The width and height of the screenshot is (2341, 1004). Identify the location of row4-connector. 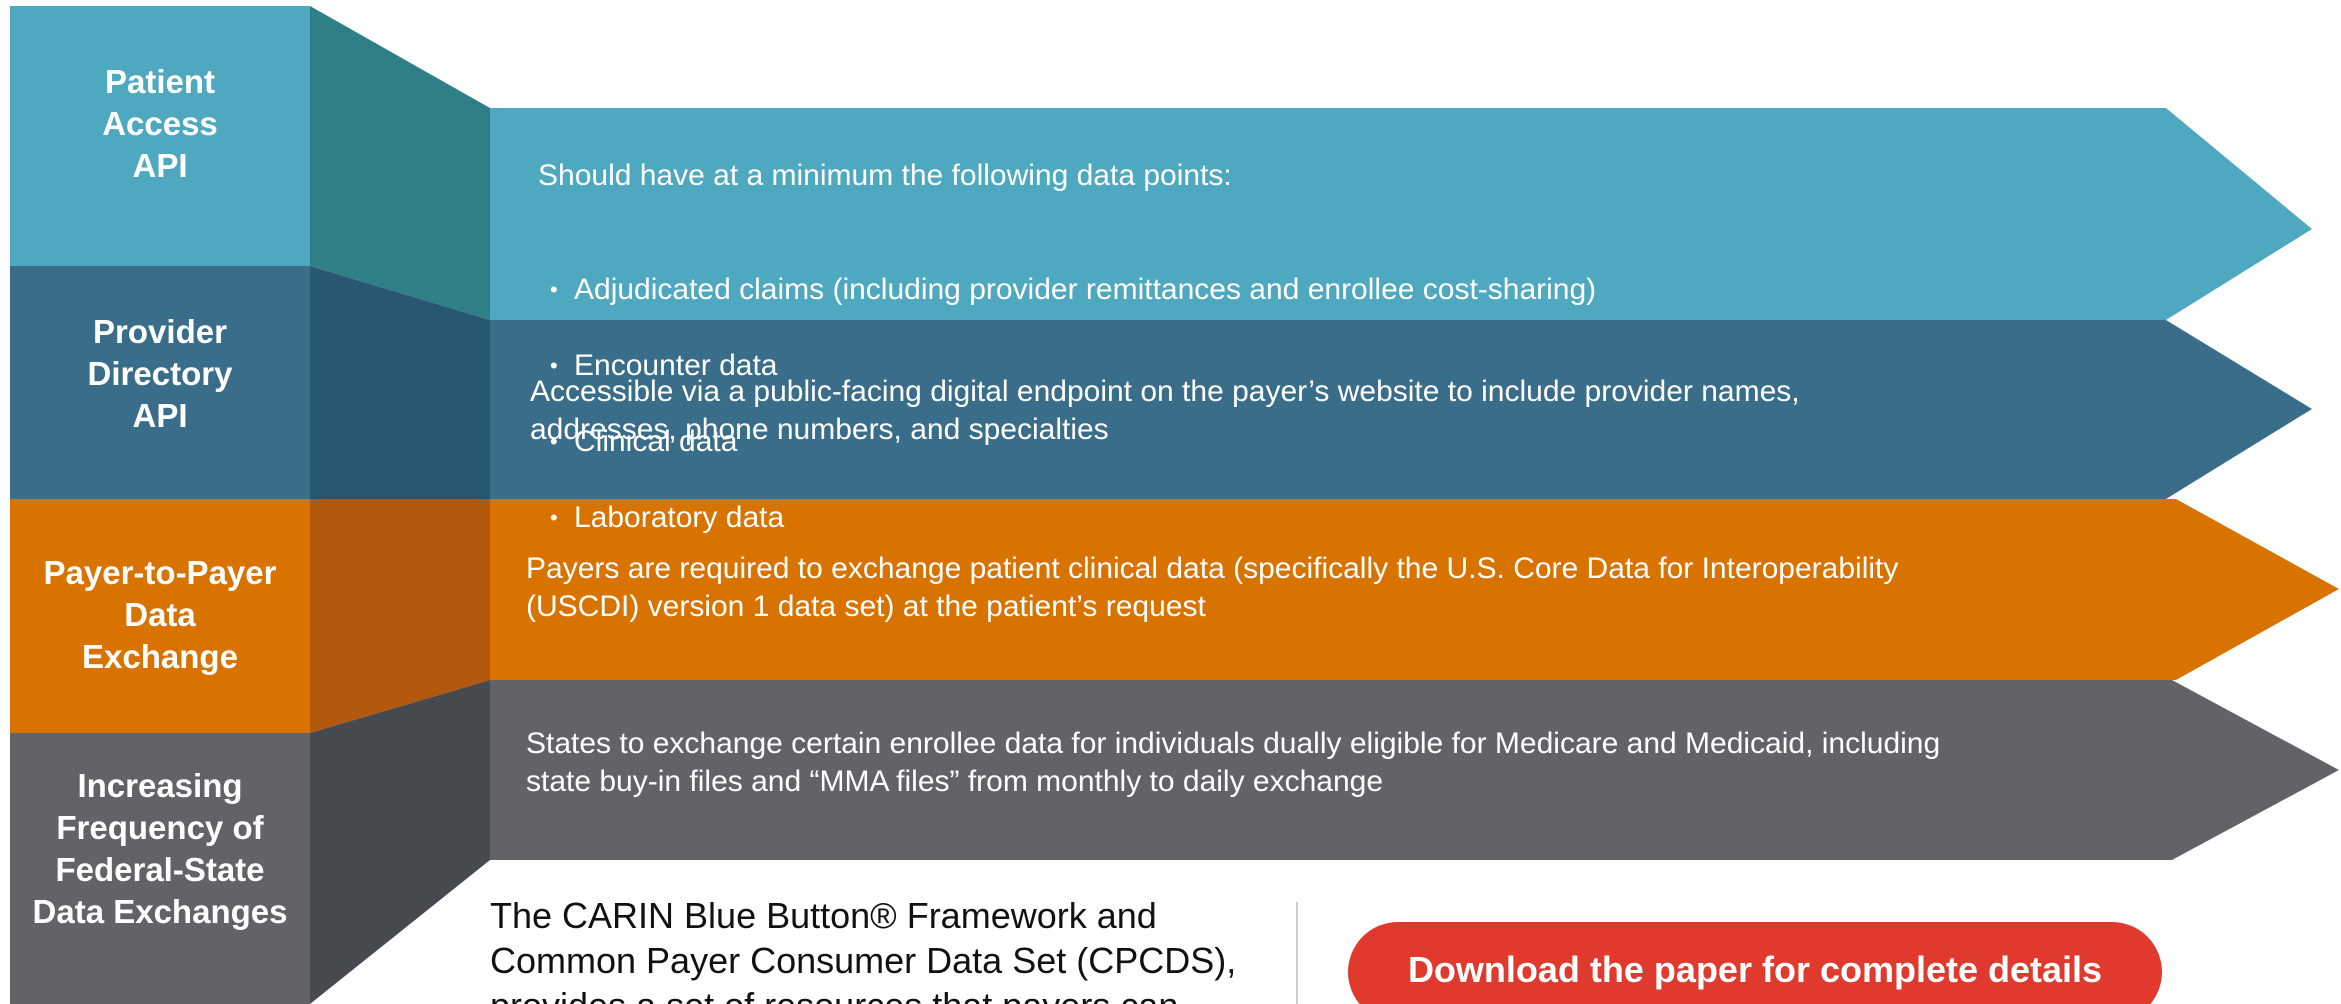
(400, 842).